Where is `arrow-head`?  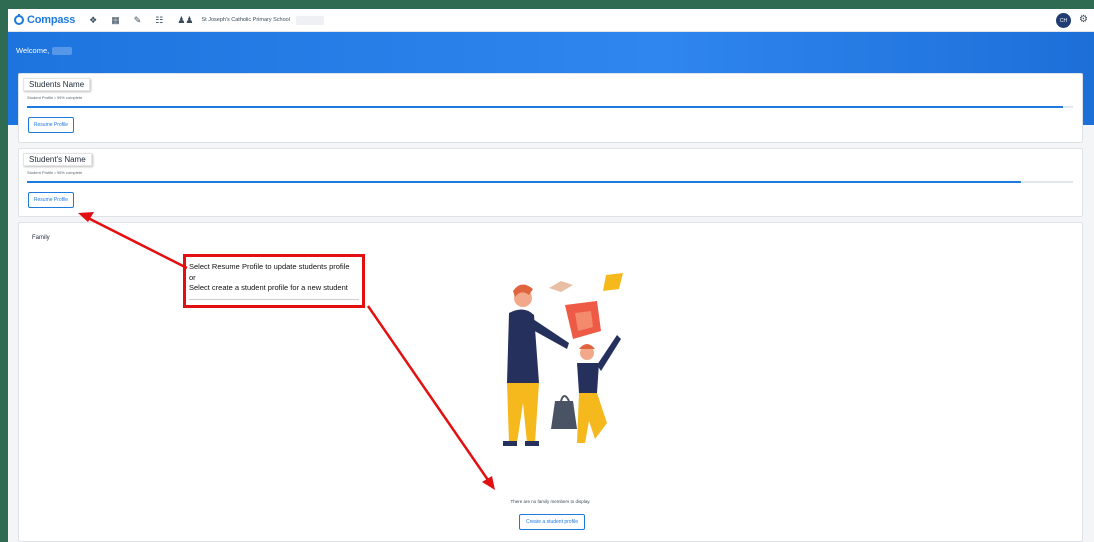 arrow-head is located at coordinates (488, 483).